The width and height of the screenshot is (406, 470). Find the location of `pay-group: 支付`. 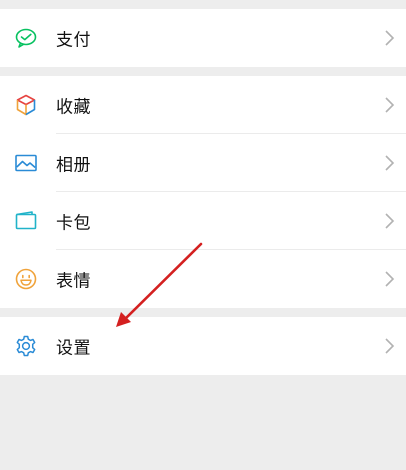

pay-group: 支付 is located at coordinates (203, 38).